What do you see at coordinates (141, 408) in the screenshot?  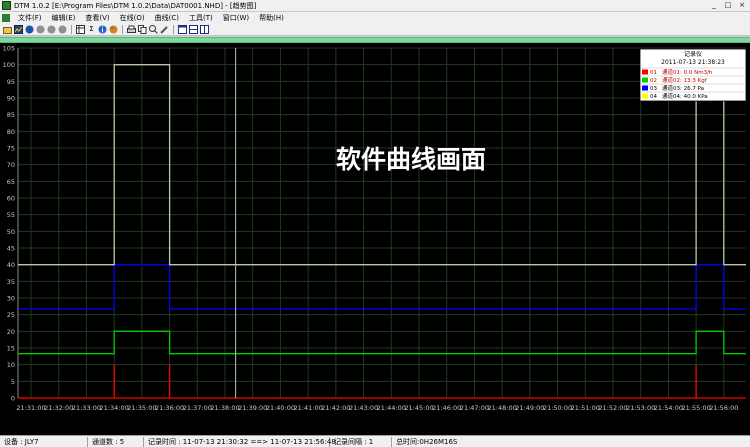 I see `x-tick-label: 21:35:00` at bounding box center [141, 408].